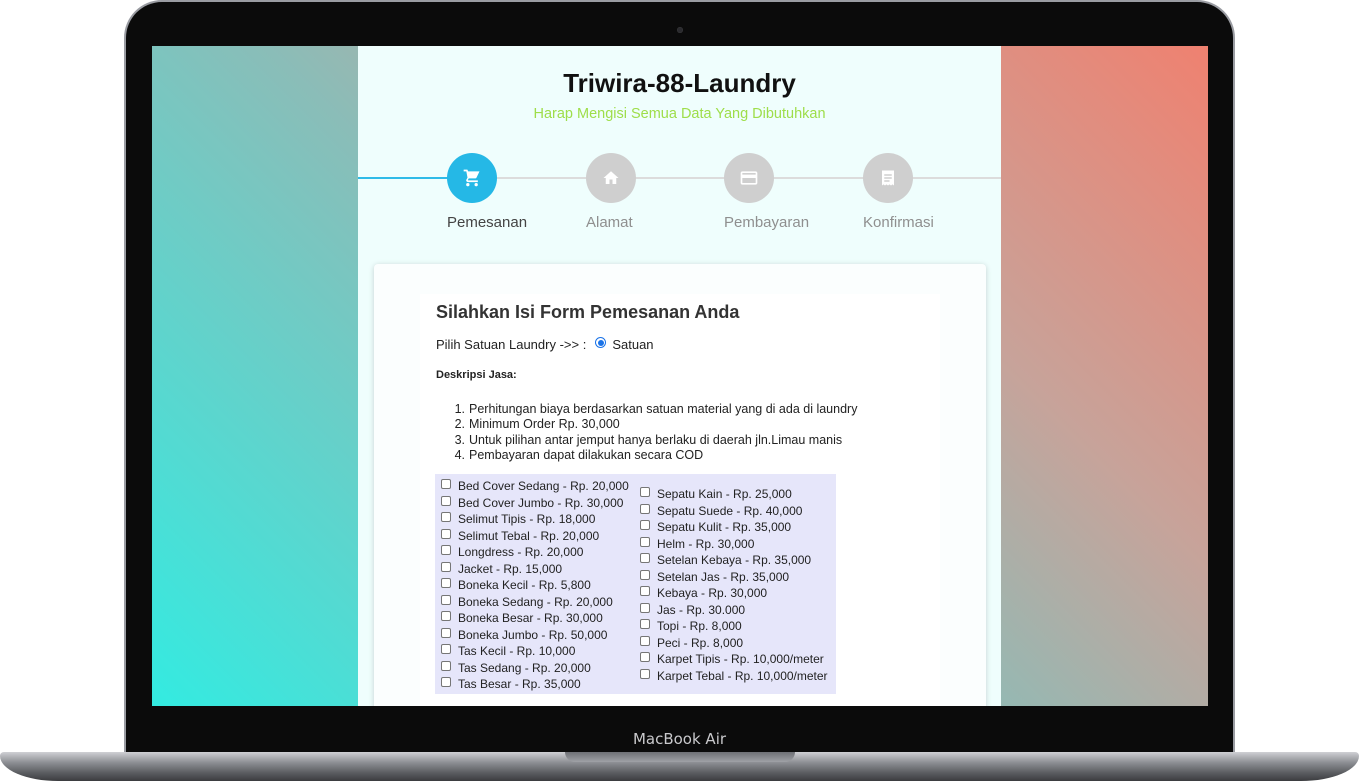  Describe the element at coordinates (734, 544) in the screenshot. I see `item-checkbox-row: Helm - Rp. 30,000` at that location.